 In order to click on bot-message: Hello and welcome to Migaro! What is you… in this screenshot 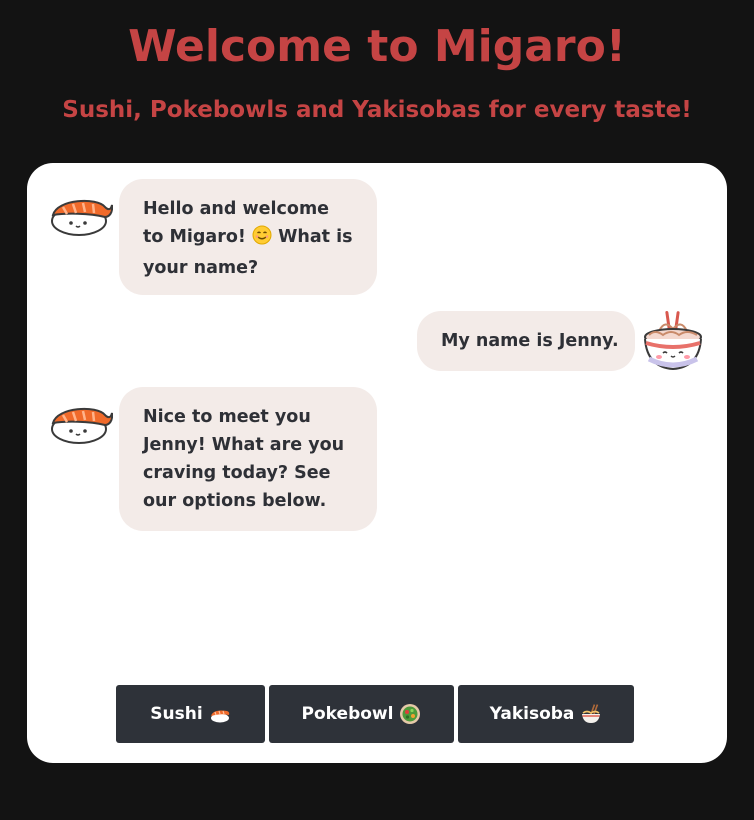, I will do `click(248, 237)`.